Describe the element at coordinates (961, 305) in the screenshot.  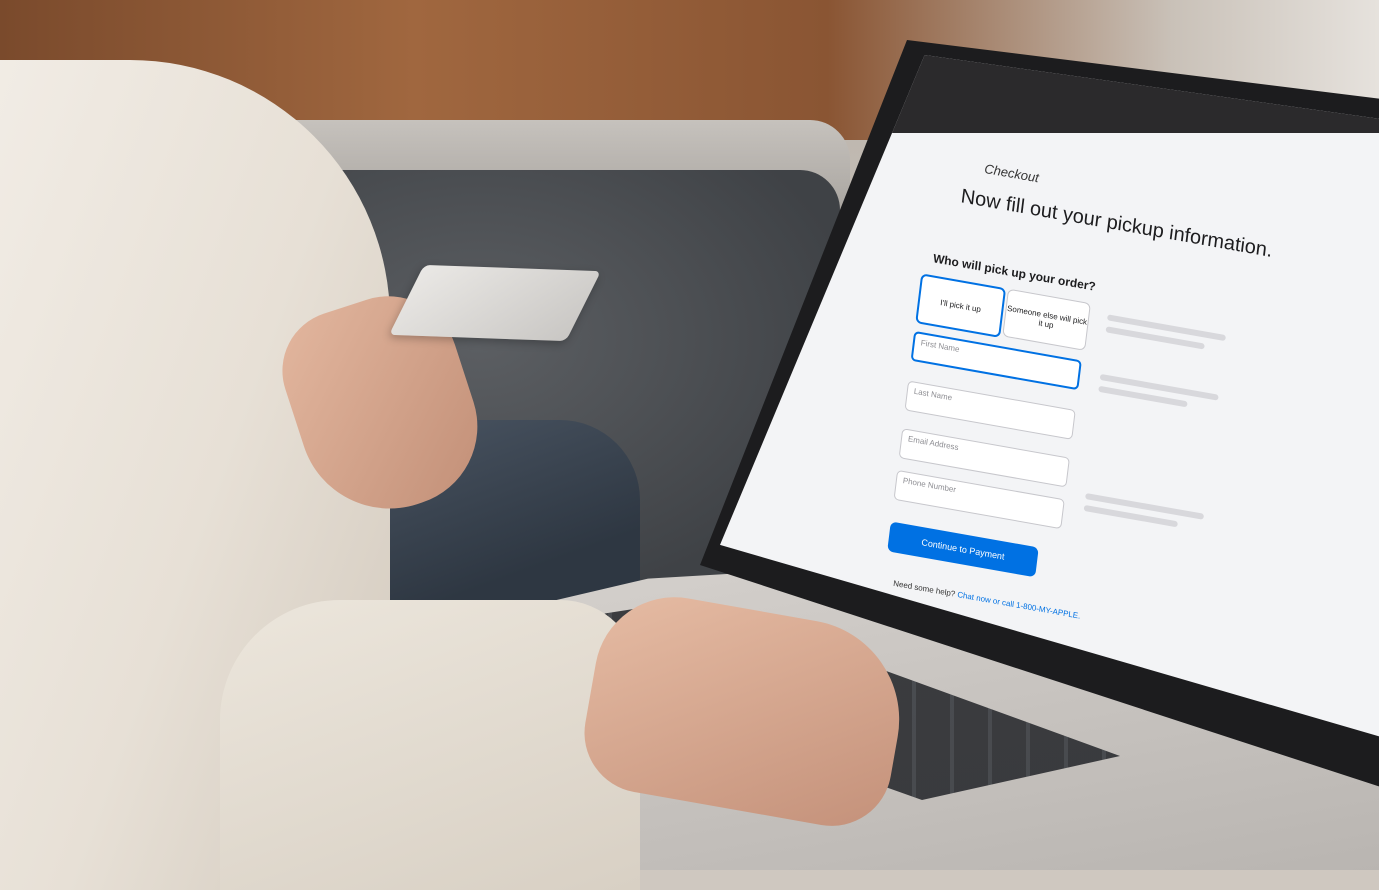
I see `option-self-pickup: I'll pick it up` at that location.